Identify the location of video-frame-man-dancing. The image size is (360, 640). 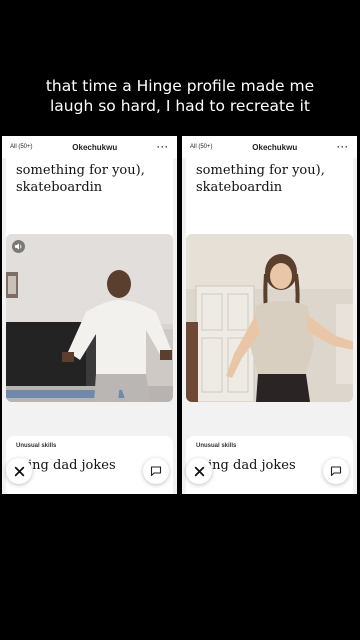
(89, 318).